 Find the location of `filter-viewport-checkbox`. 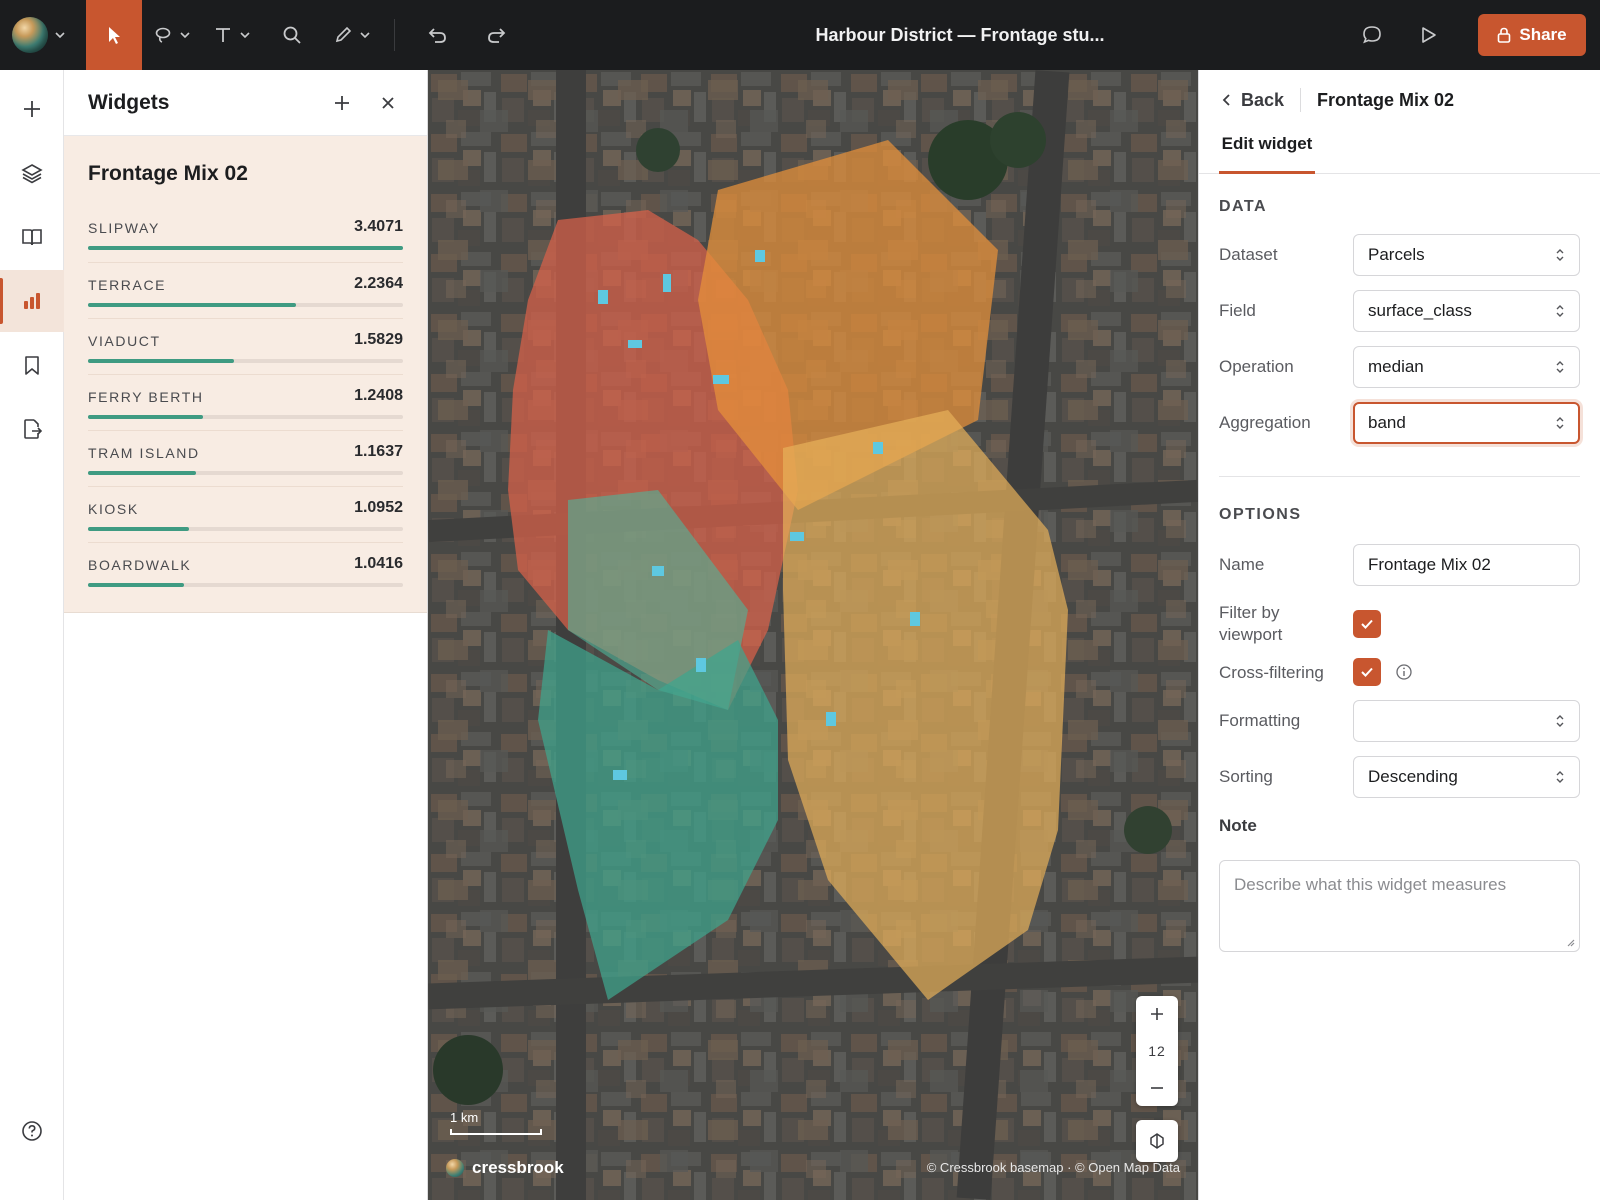

filter-viewport-checkbox is located at coordinates (1367, 624).